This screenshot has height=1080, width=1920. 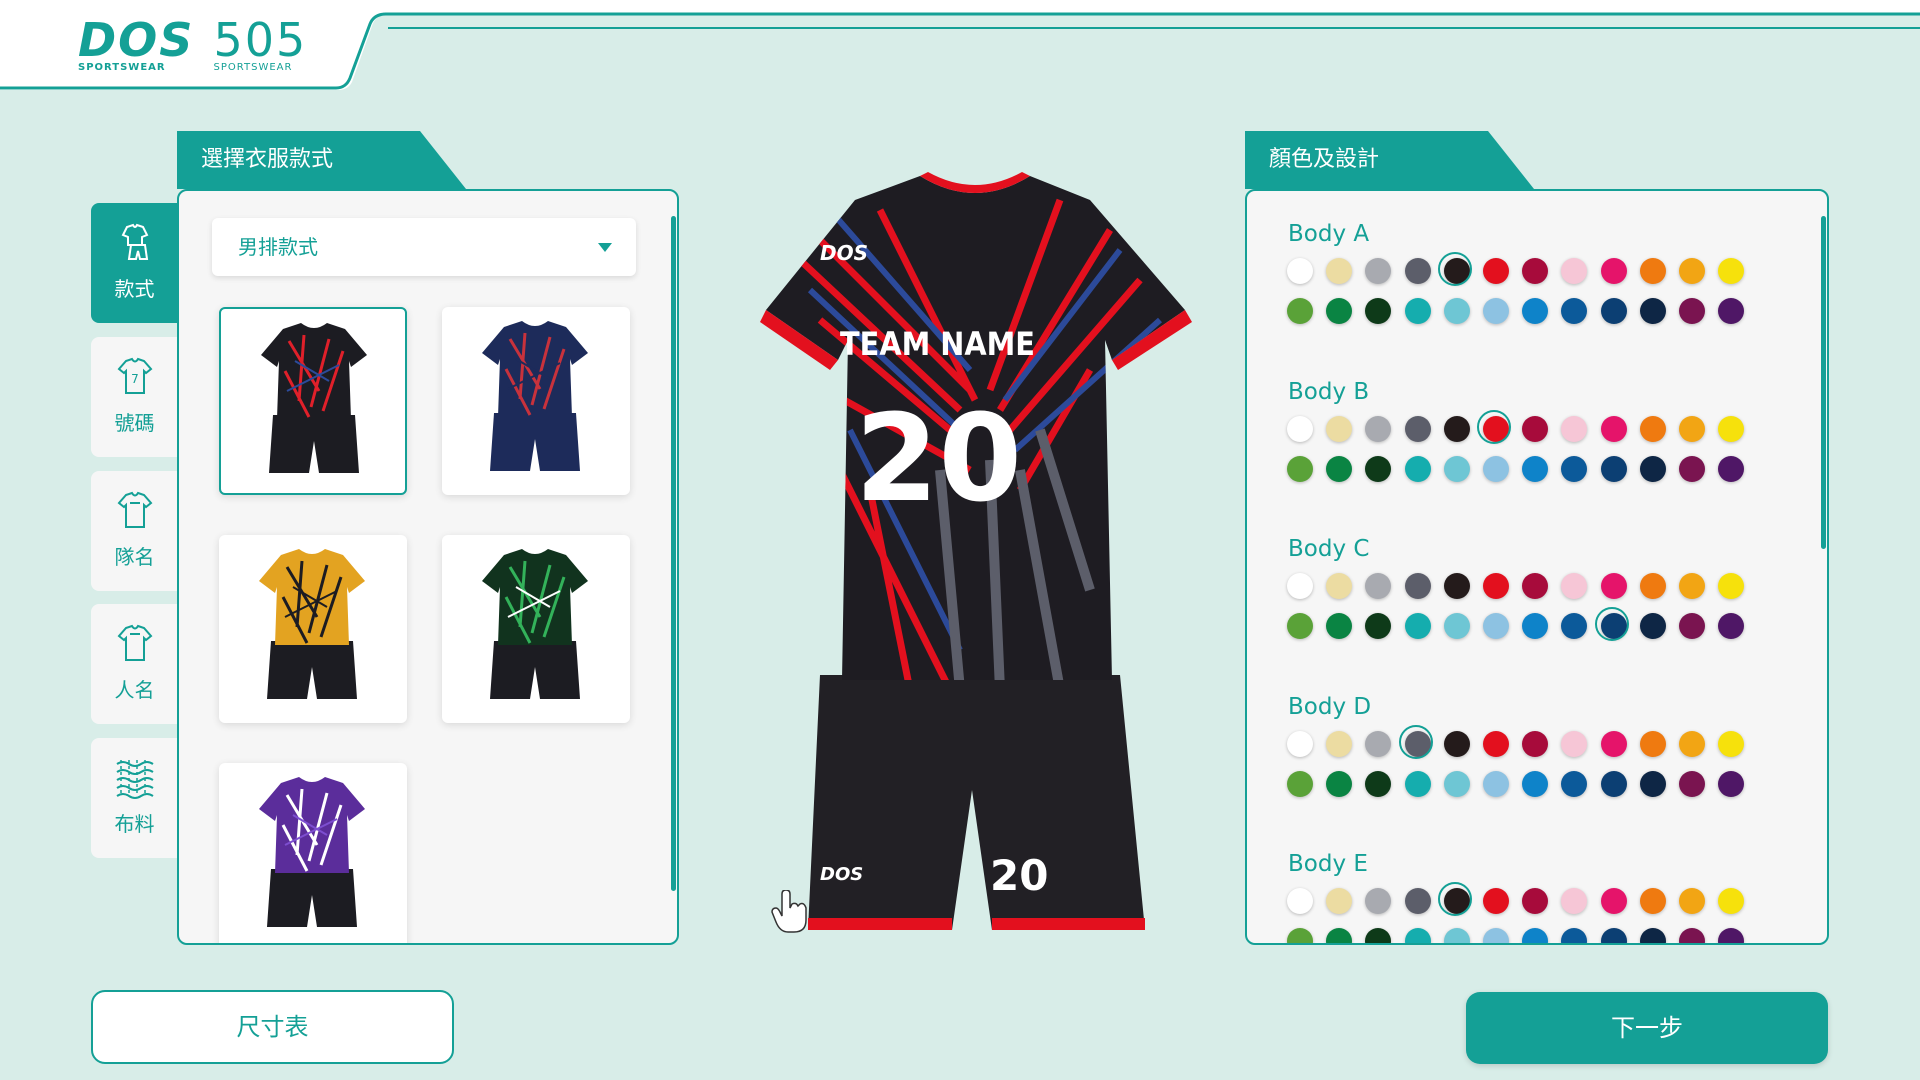 What do you see at coordinates (134, 664) in the screenshot?
I see `sidebar-item-player-name: 人名` at bounding box center [134, 664].